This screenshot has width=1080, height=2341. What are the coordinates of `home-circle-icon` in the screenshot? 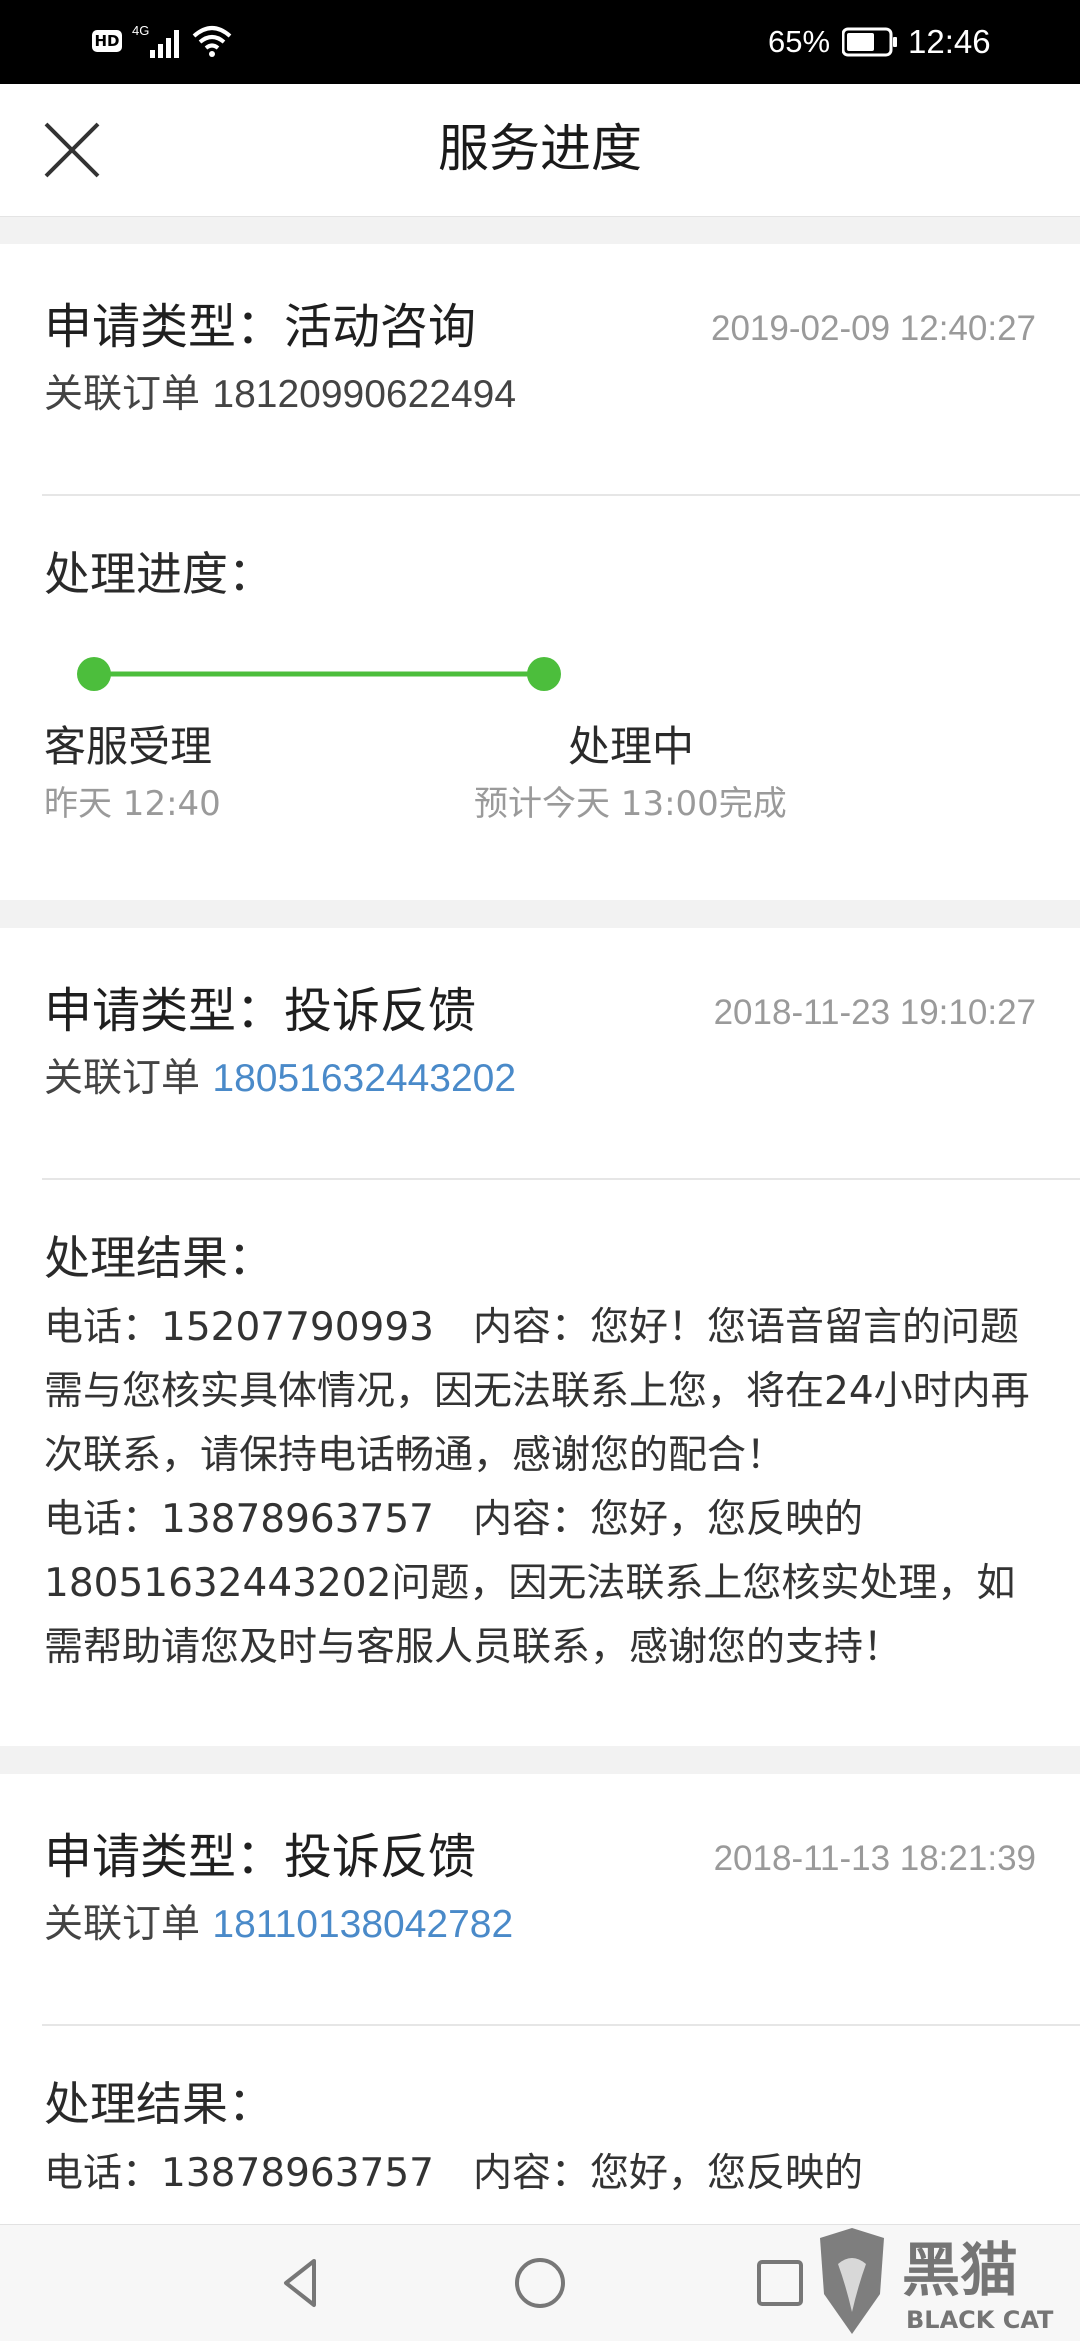 It's located at (540, 2283).